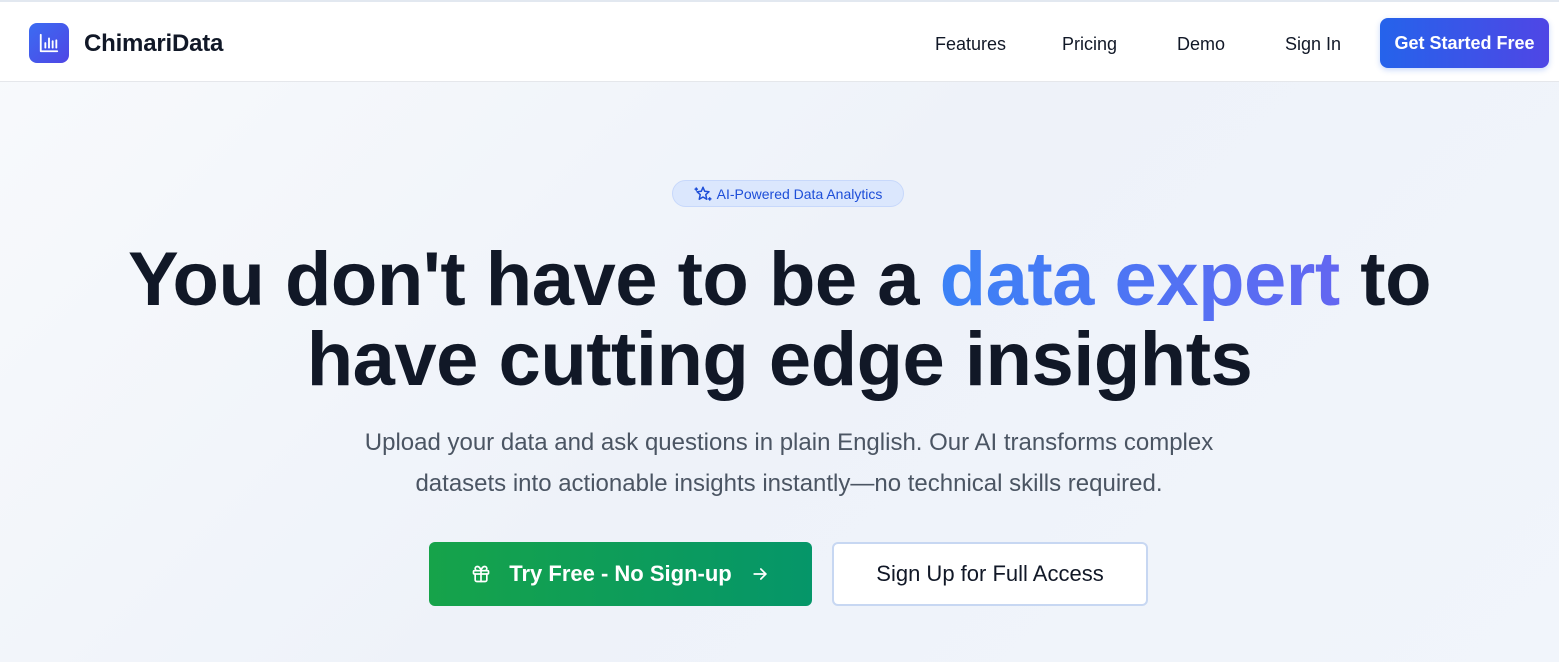 The width and height of the screenshot is (1559, 662). I want to click on sign-up-full-access-button: Sign Up for Full Access, so click(990, 574).